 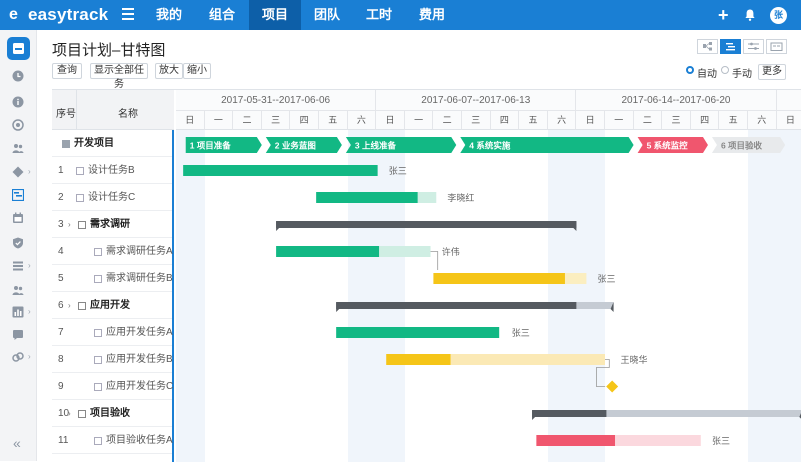 What do you see at coordinates (18, 195) in the screenshot?
I see `gantt-icon` at bounding box center [18, 195].